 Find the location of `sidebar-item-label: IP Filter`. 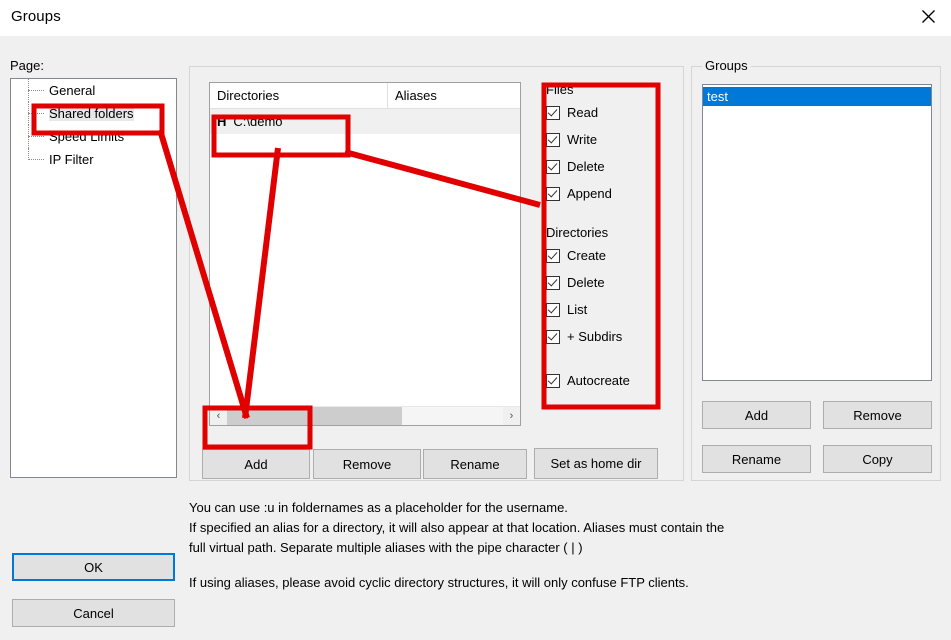

sidebar-item-label: IP Filter is located at coordinates (71, 159).